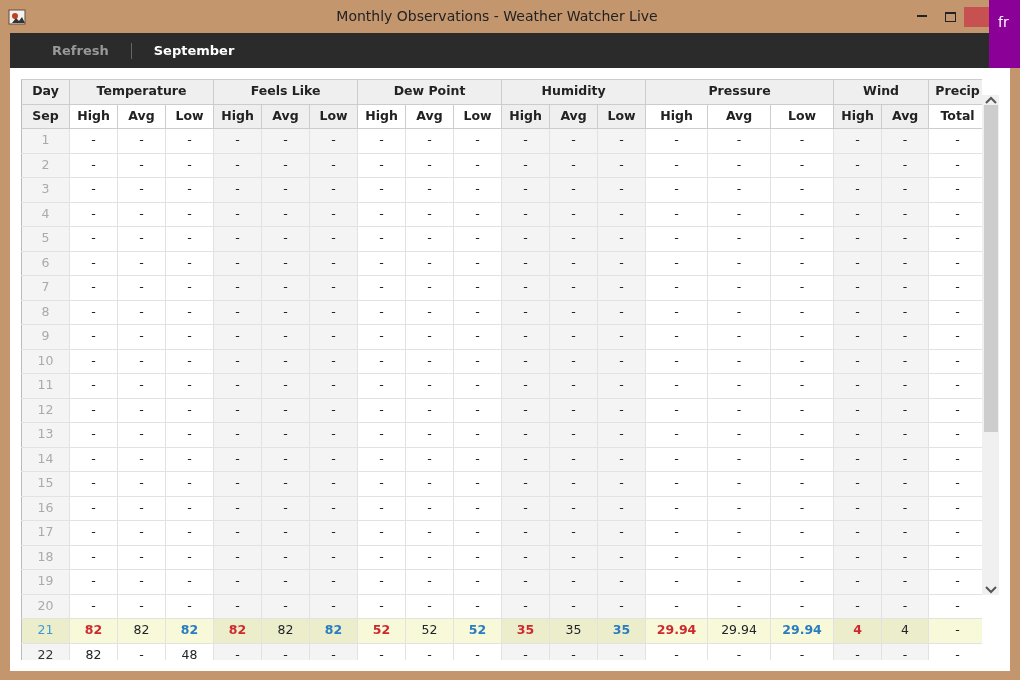 This screenshot has height=680, width=1020. Describe the element at coordinates (990, 590) in the screenshot. I see `scroll-down-icon` at that location.